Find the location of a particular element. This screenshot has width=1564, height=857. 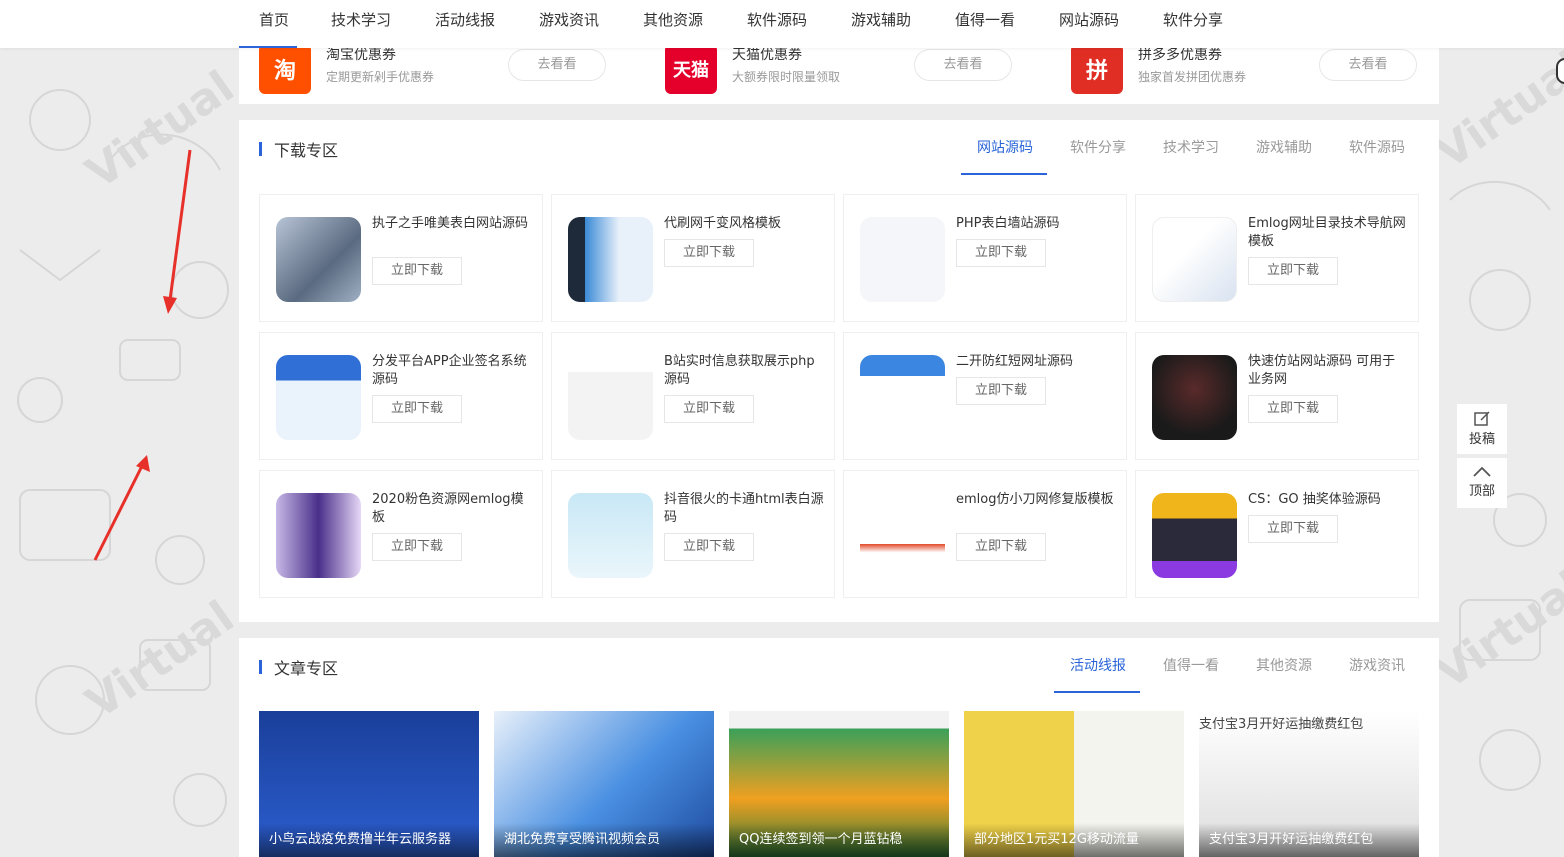

nav-item-home: 首页 is located at coordinates (274, 20).